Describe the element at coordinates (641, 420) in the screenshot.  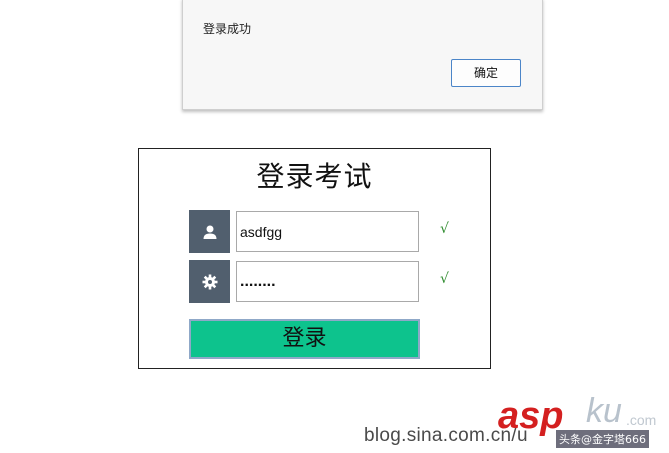
I see `watermark-brand-com: .com` at that location.